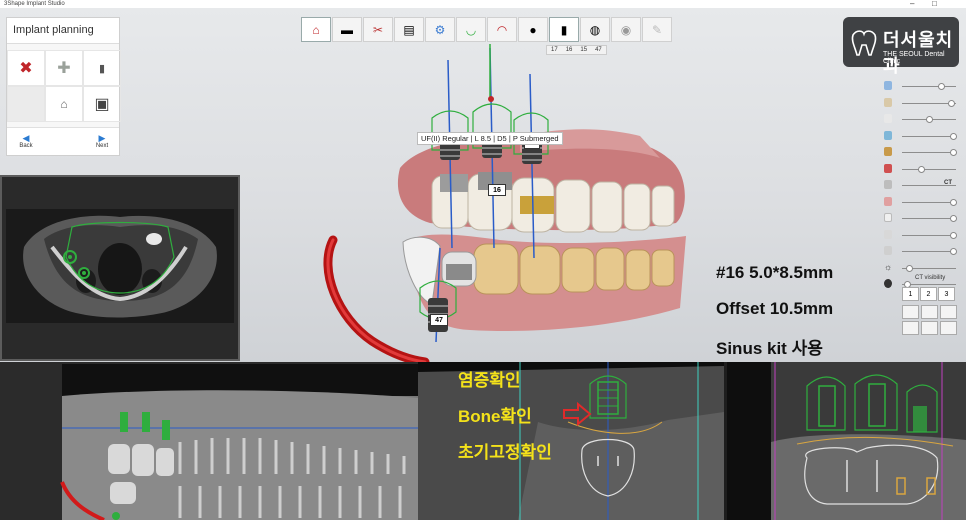  I want to click on ct-view-2-button: 2, so click(928, 294).